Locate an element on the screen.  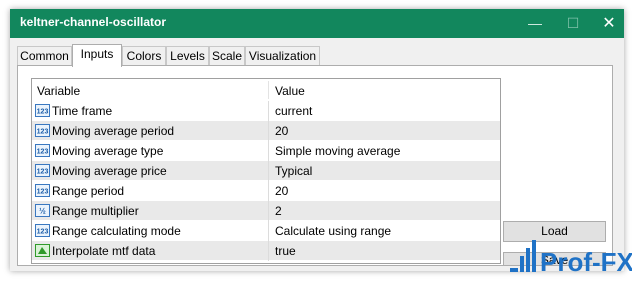
variable-name: Time frame is located at coordinates (82, 111).